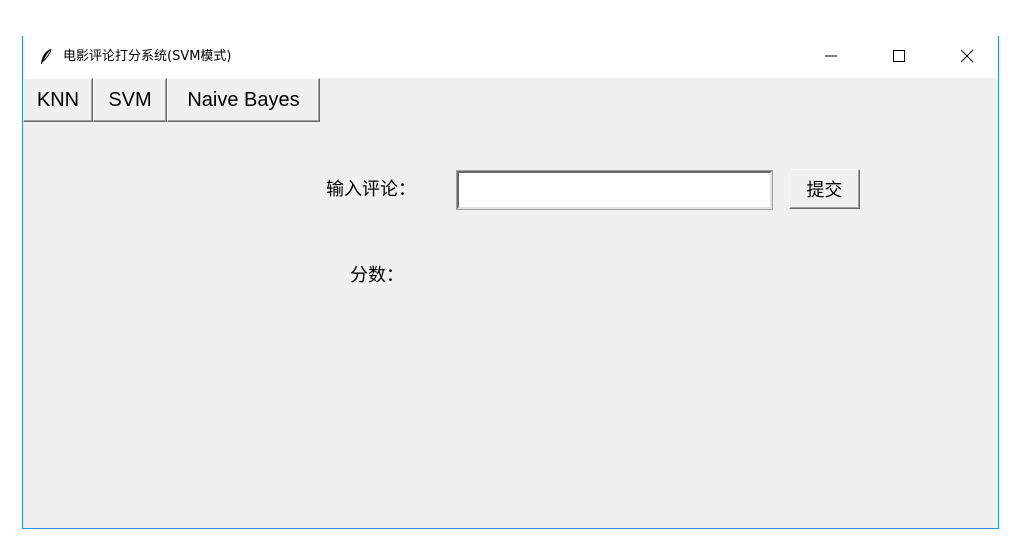  What do you see at coordinates (614, 190) in the screenshot?
I see `review-input` at bounding box center [614, 190].